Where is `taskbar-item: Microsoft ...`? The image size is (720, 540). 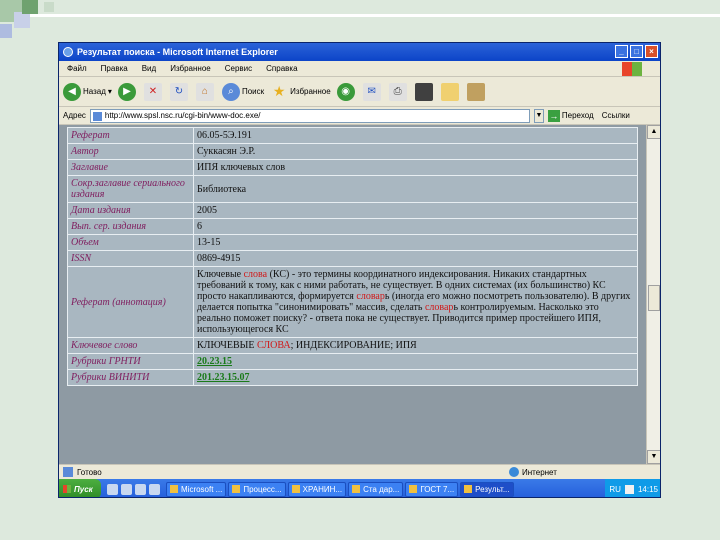 taskbar-item: Microsoft ... is located at coordinates (196, 489).